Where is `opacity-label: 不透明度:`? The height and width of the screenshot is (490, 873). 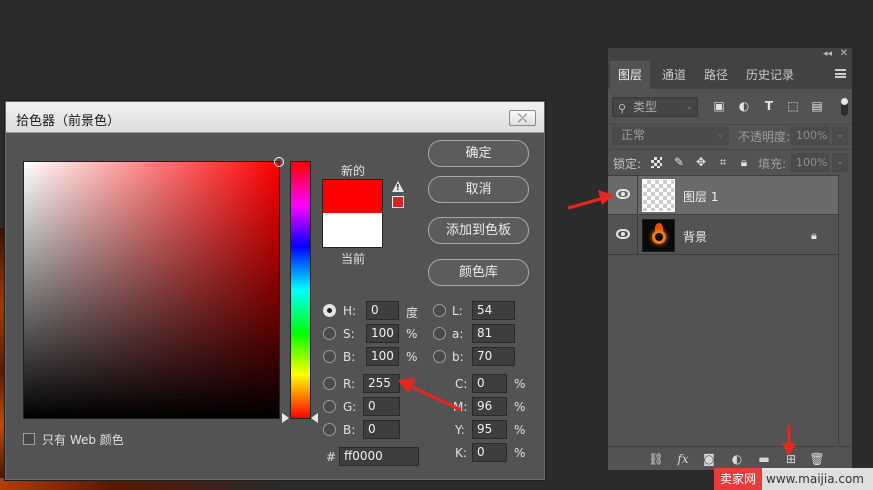 opacity-label: 不透明度: is located at coordinates (764, 137).